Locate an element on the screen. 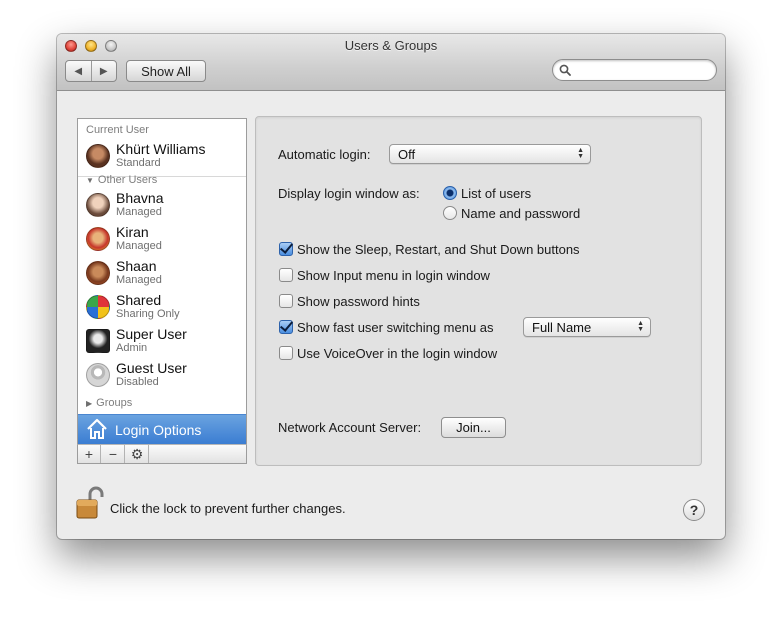 Image resolution: width=782 pixels, height=618 pixels. add-user-button: + is located at coordinates (89, 454).